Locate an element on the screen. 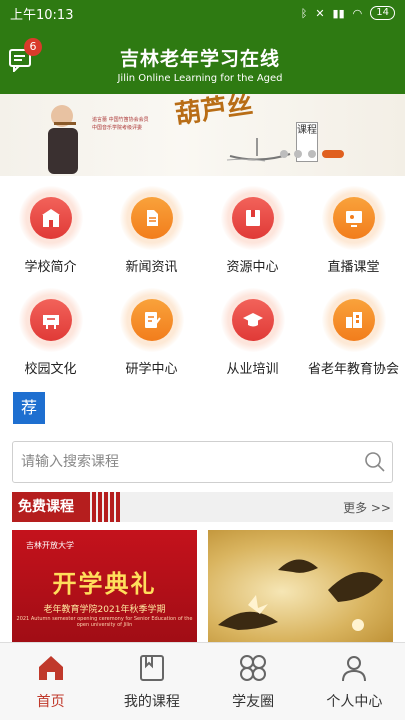 The width and height of the screenshot is (405, 720). bottom-navigation: 首页 我的课程 学友圈 个人中心 is located at coordinates (202, 681).